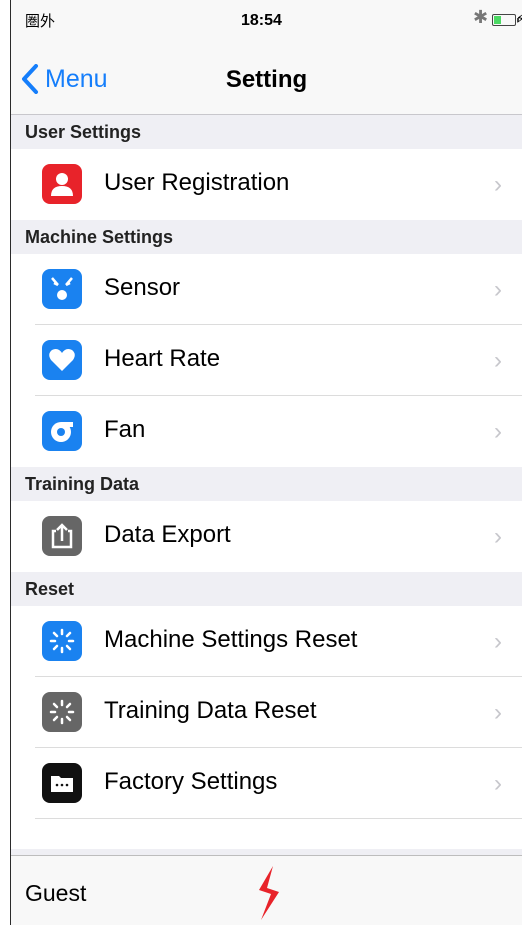 This screenshot has height=925, width=522. What do you see at coordinates (266, 289) in the screenshot?
I see `row-sensor: Sensor ›` at bounding box center [266, 289].